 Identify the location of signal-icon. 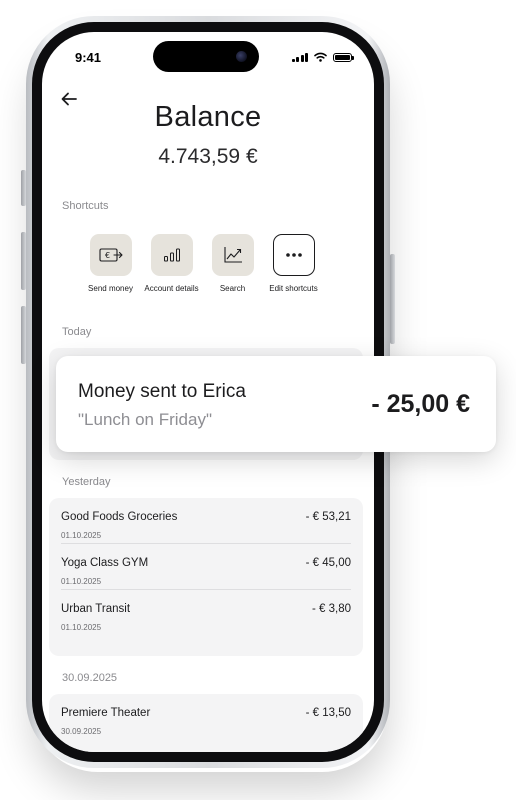
(299, 57).